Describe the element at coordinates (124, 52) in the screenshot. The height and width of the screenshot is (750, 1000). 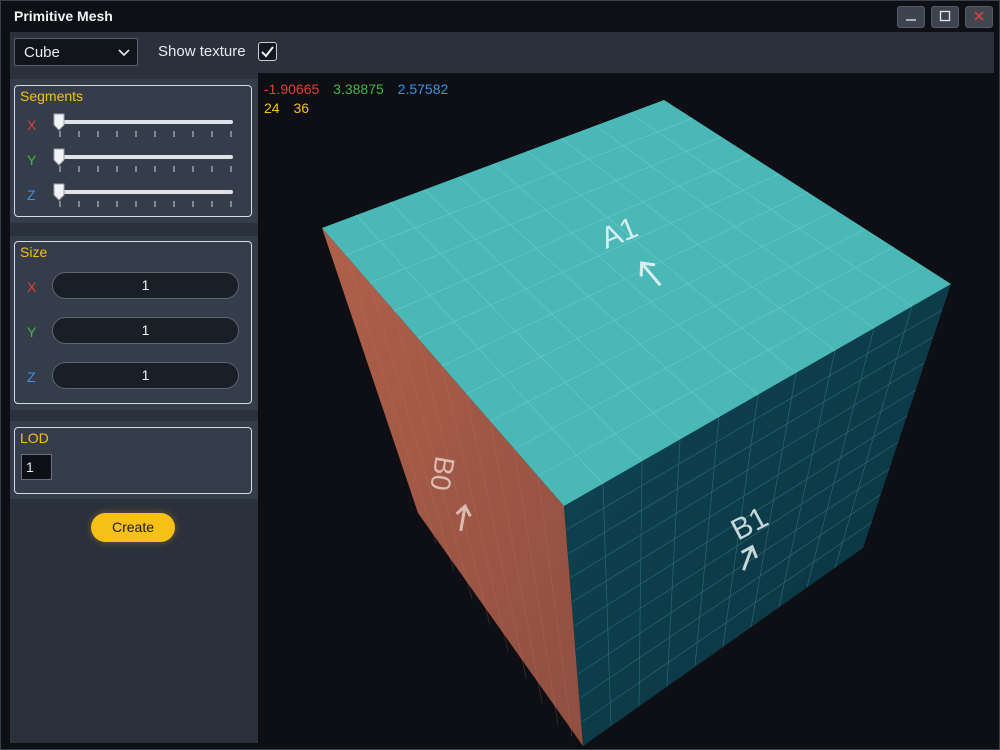
I see `chevron-down-icon` at that location.